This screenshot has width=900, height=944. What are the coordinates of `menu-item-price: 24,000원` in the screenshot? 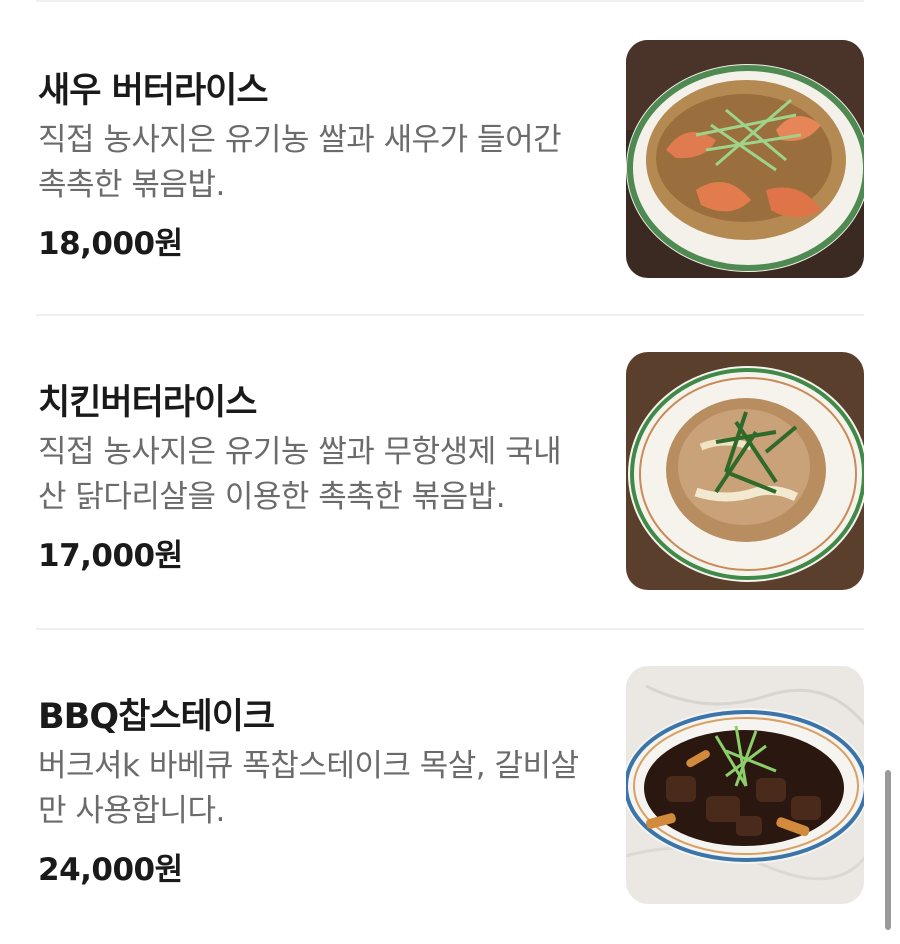 It's located at (110, 870).